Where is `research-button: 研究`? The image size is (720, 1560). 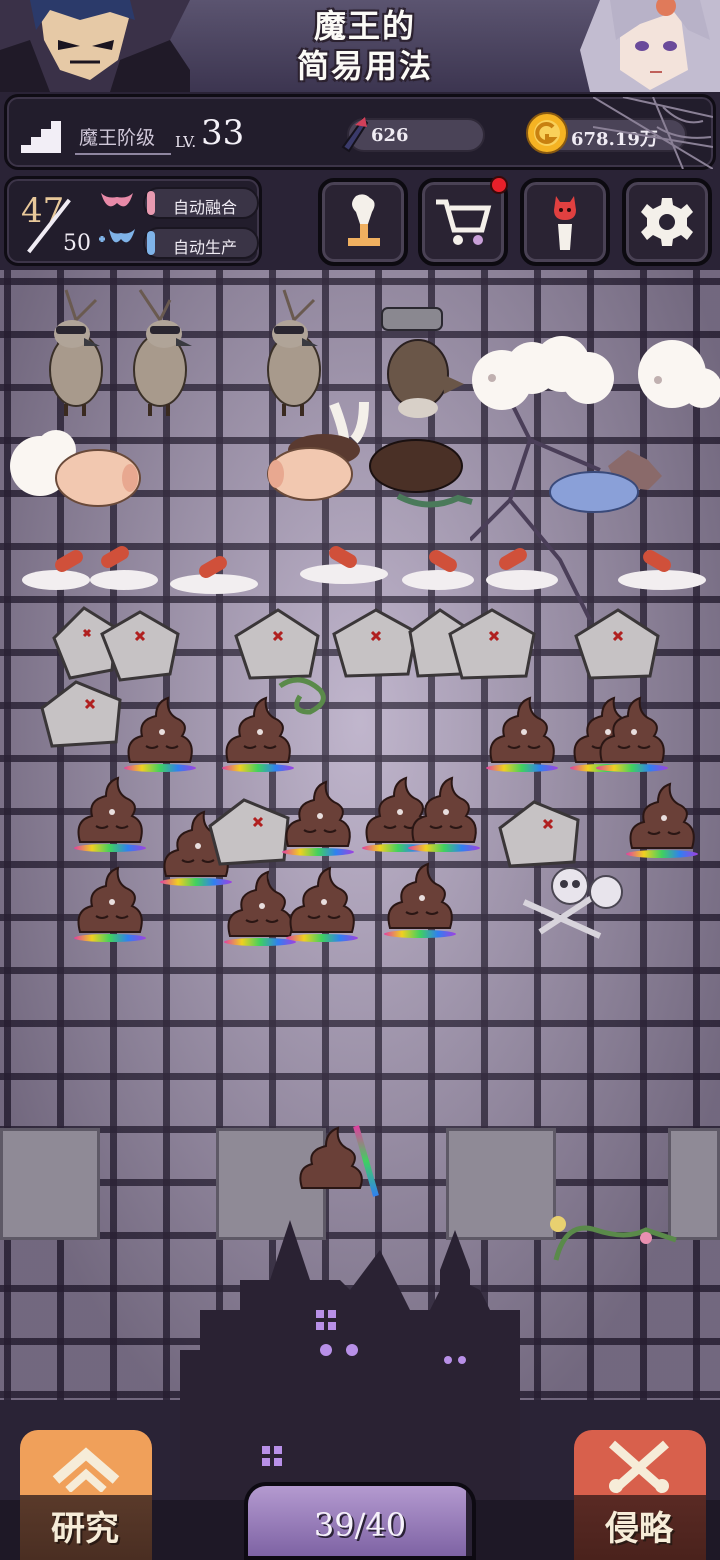 research-button: 研究 is located at coordinates (85, 1480).